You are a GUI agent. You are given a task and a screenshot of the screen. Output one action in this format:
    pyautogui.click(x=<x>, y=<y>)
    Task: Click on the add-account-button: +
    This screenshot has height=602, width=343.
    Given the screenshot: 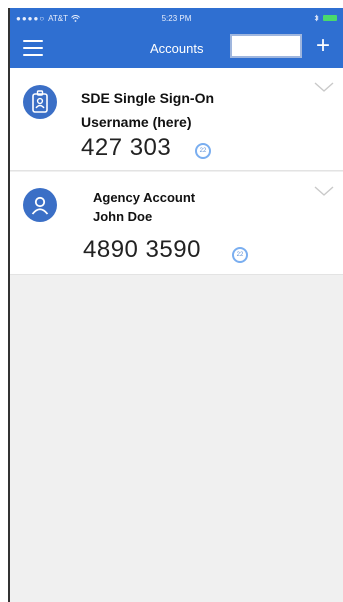 What is the action you would take?
    pyautogui.click(x=323, y=46)
    